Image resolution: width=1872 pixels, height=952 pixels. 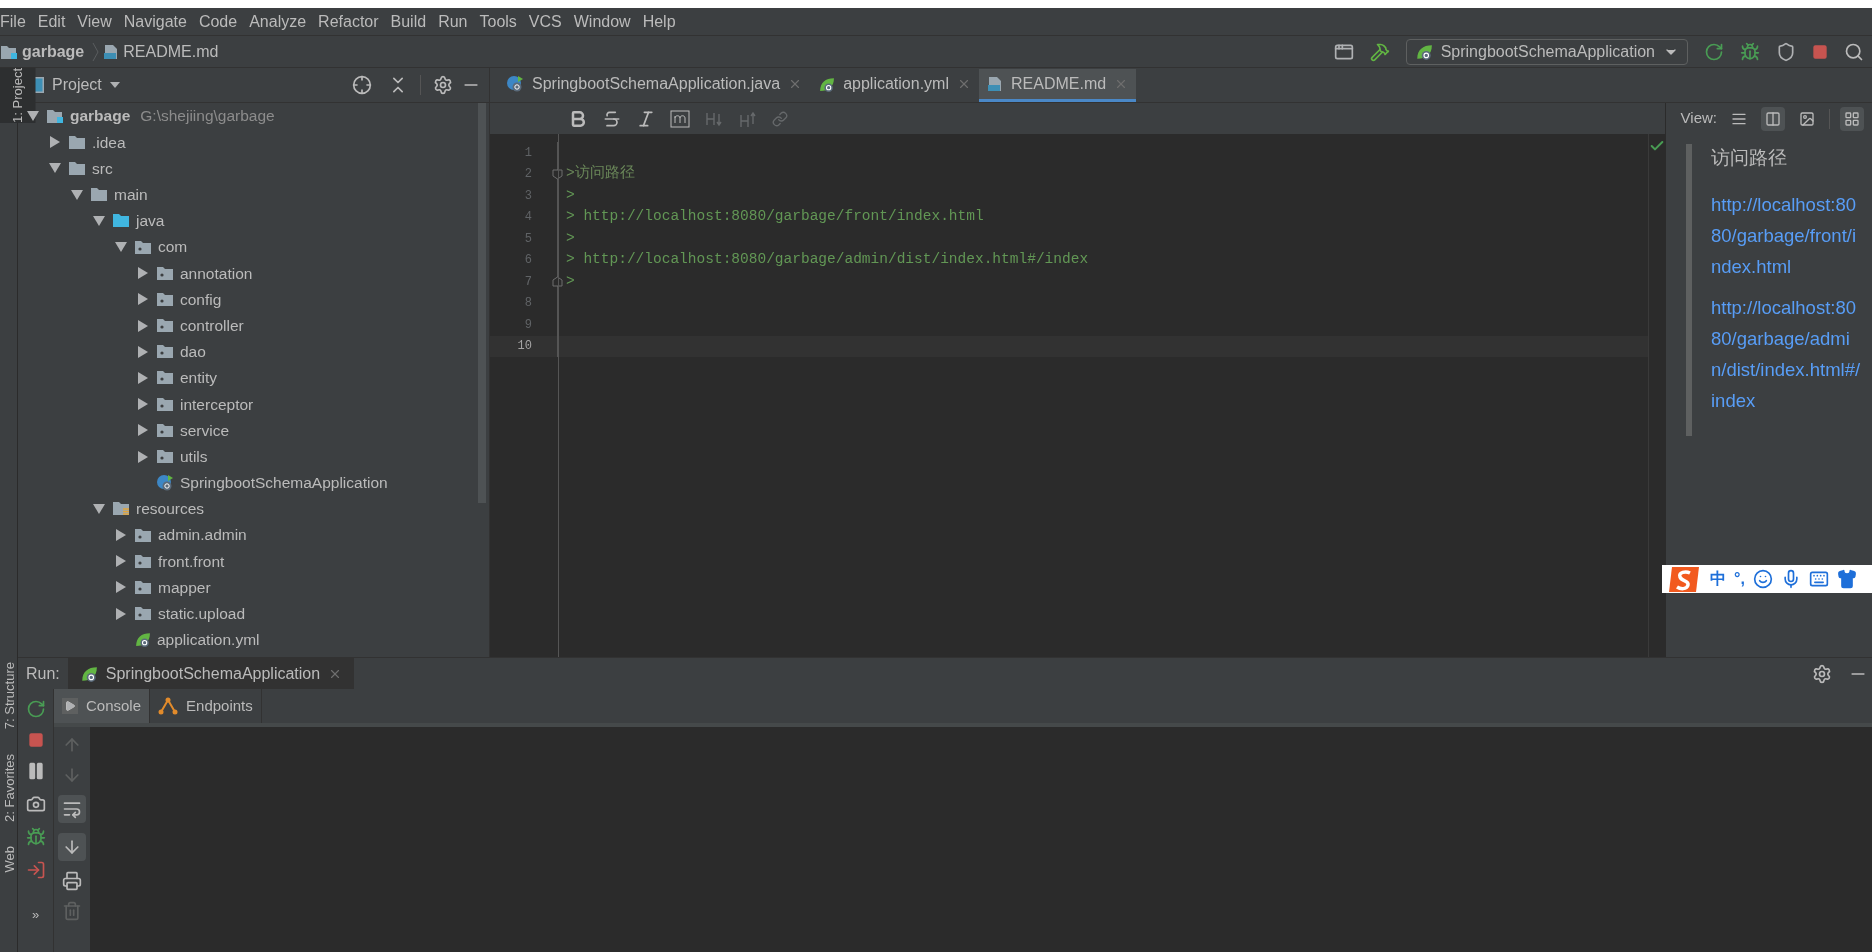 What do you see at coordinates (482, 303) in the screenshot?
I see `scrollbar` at bounding box center [482, 303].